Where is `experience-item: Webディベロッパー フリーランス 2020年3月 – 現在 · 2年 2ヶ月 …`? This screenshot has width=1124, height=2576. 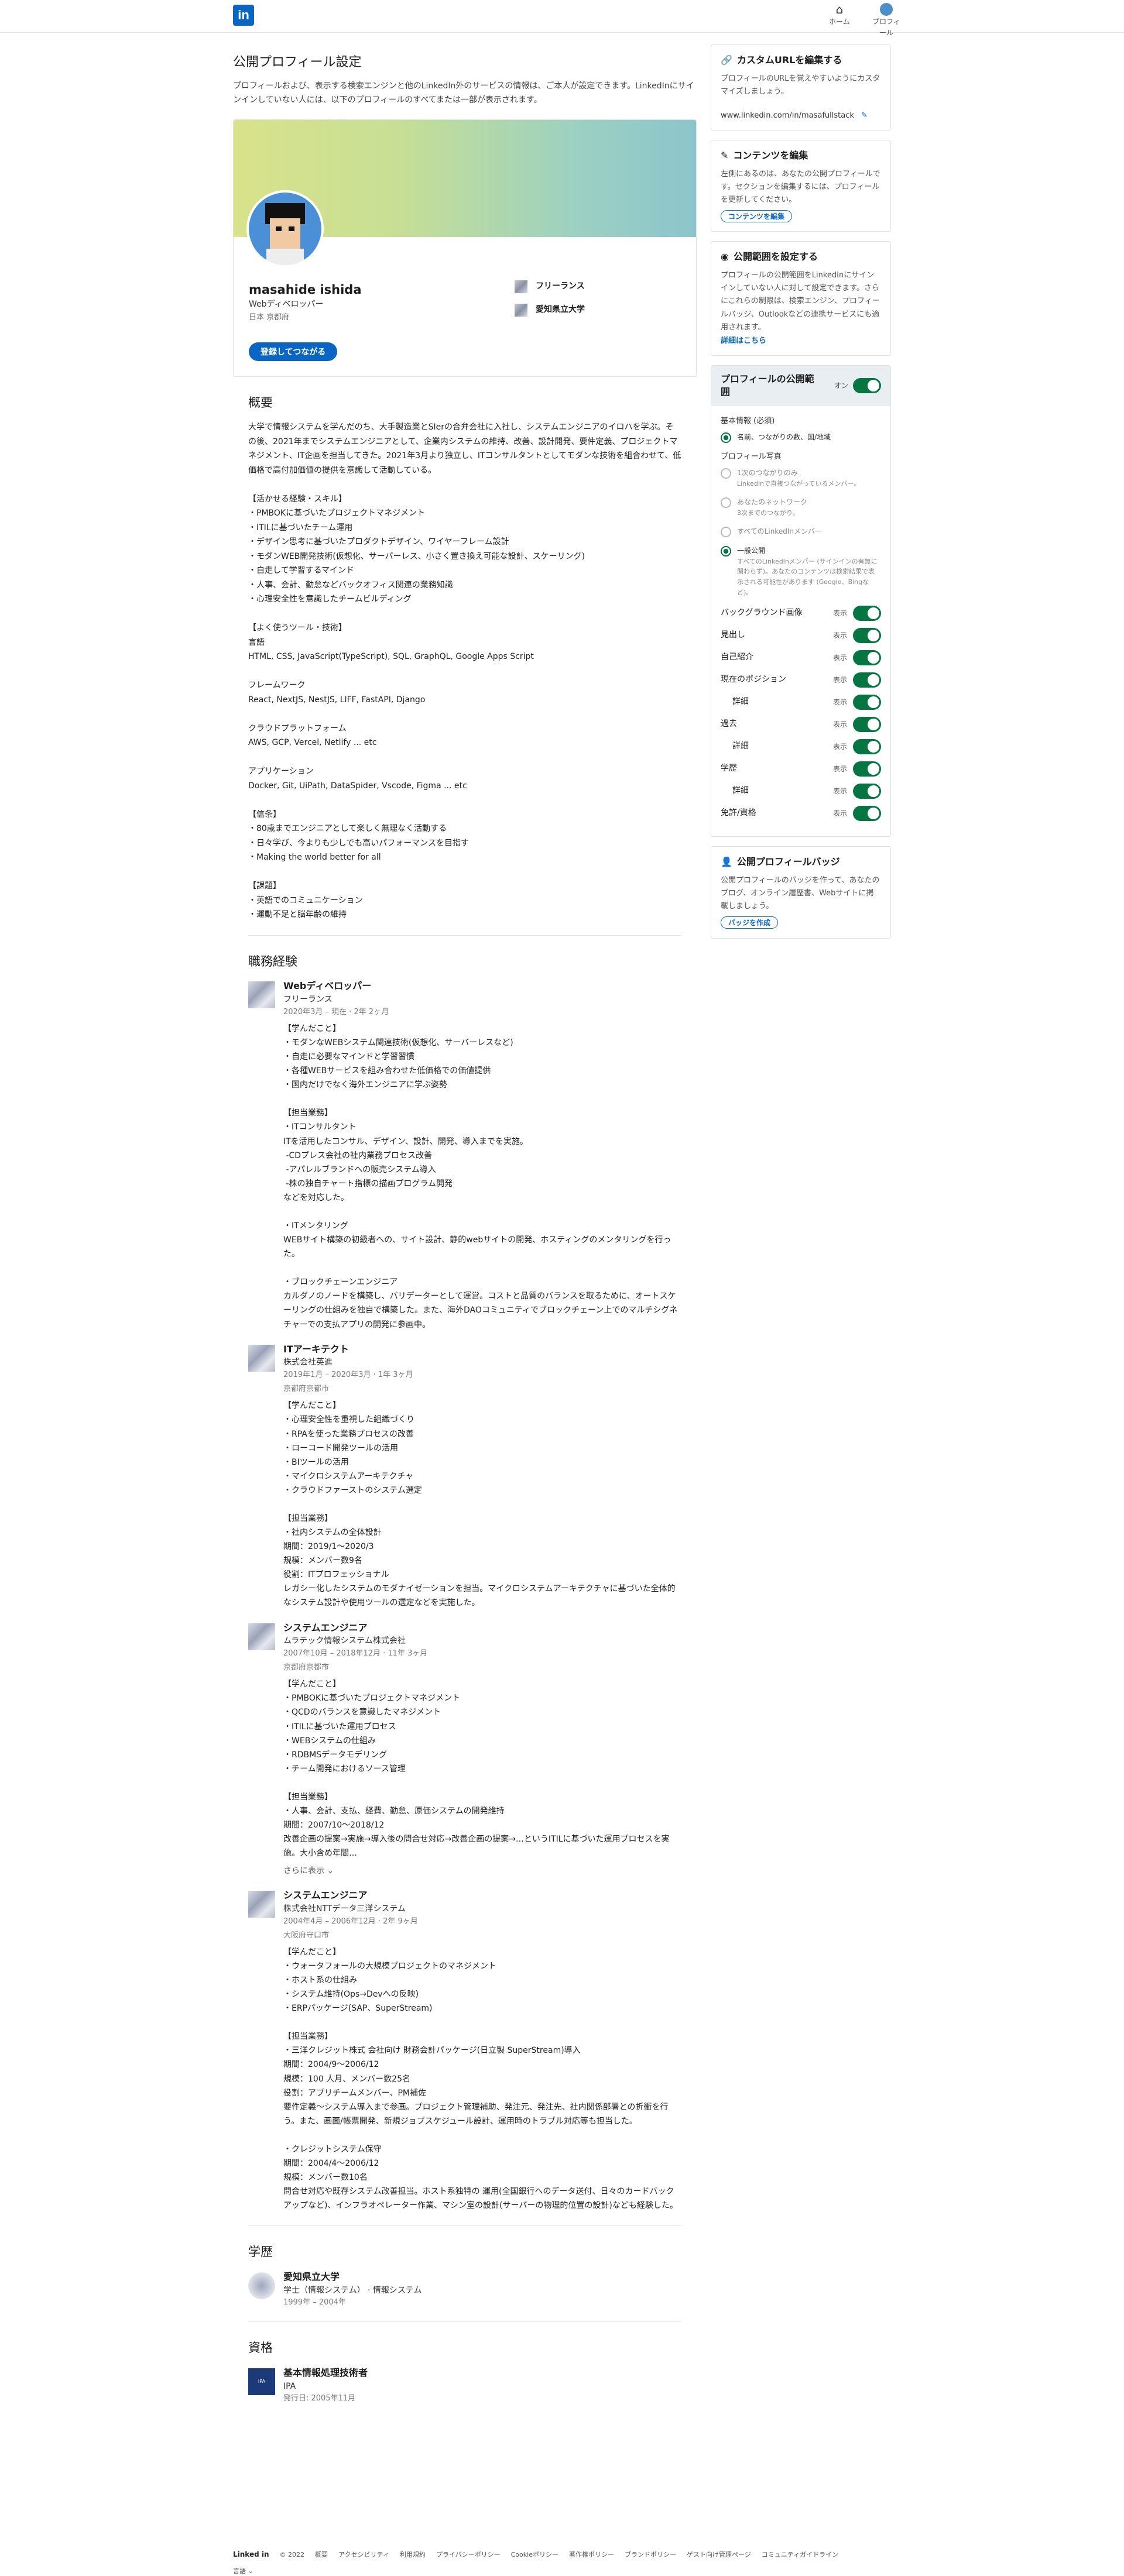 experience-item: Webディベロッパー フリーランス 2020年3月 – 現在 · 2年 2ヶ月 … is located at coordinates (465, 1155).